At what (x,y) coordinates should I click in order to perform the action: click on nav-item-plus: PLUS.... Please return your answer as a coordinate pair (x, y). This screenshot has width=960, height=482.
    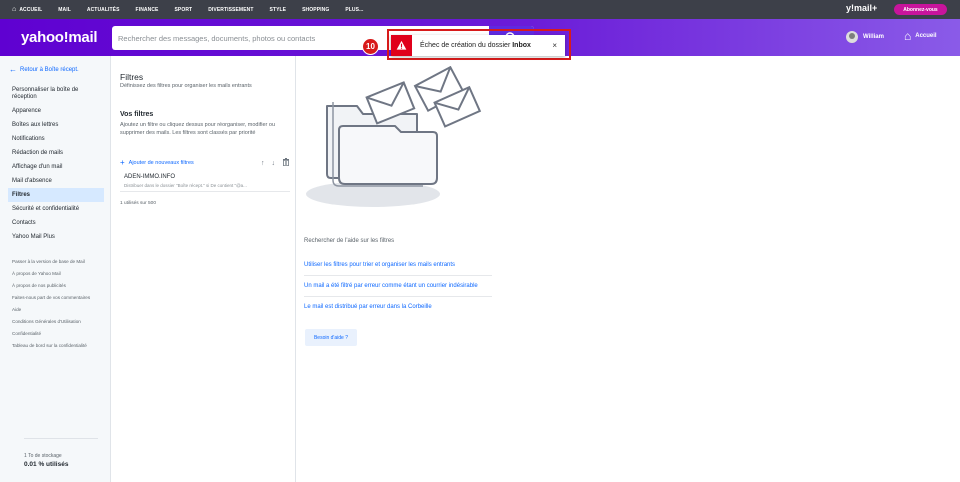
    Looking at the image, I should click on (354, 9).